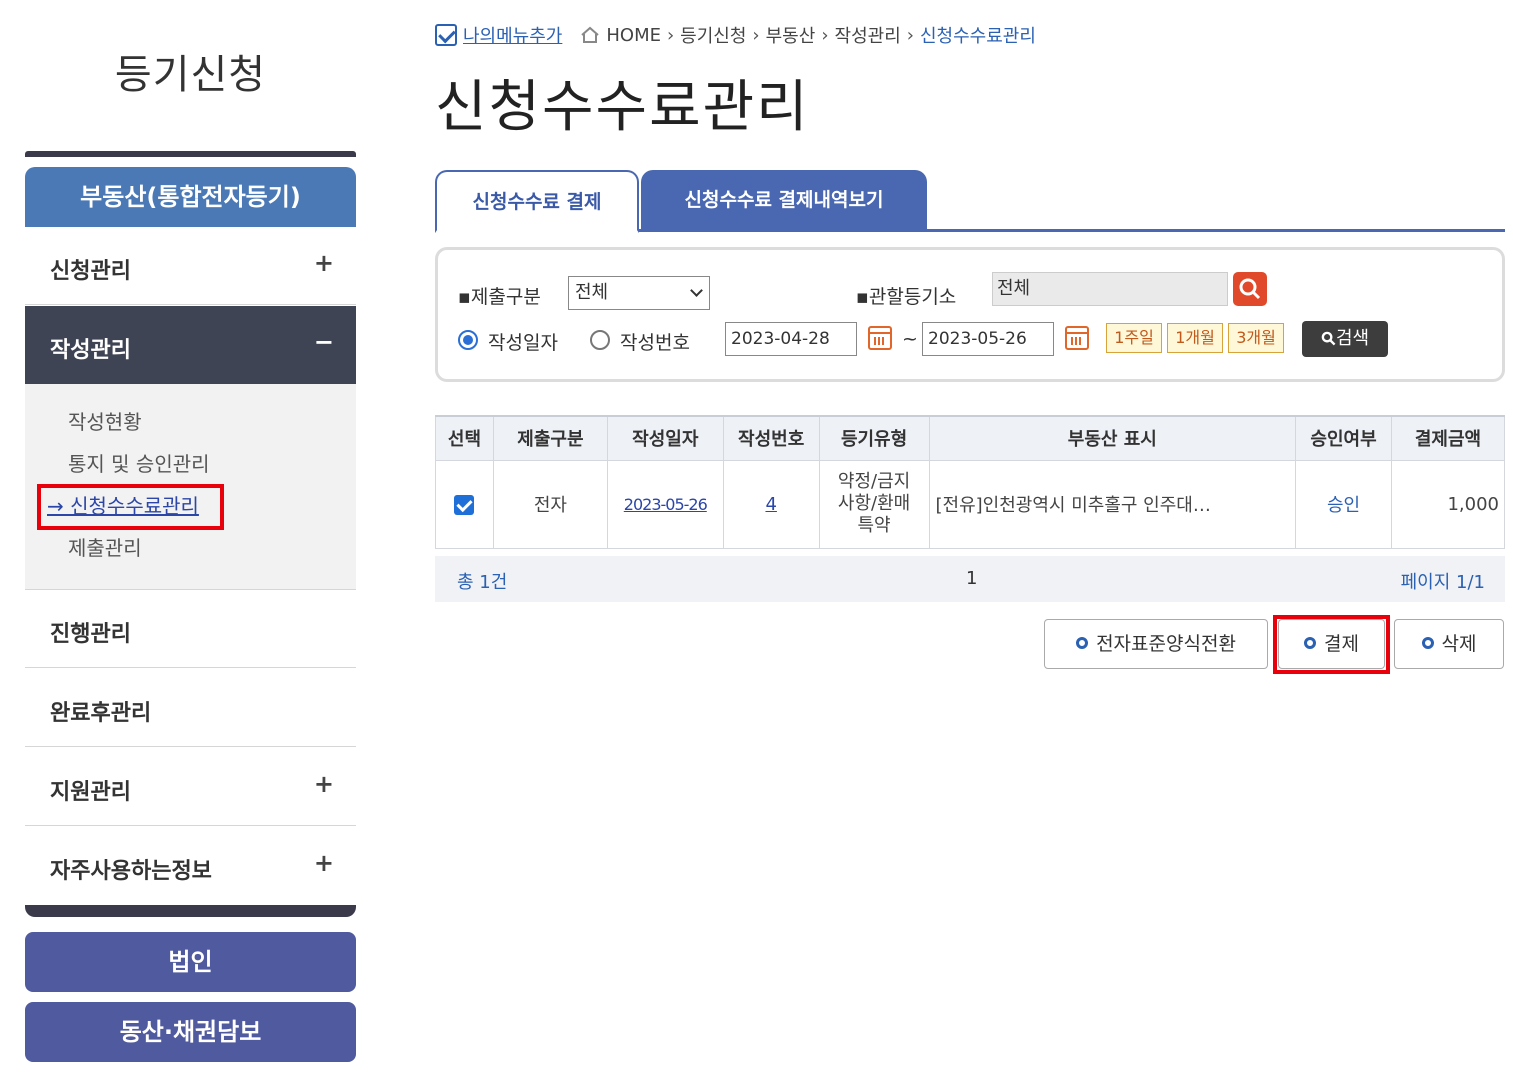 The image size is (1513, 1079). I want to click on office-field: 전체, so click(1110, 289).